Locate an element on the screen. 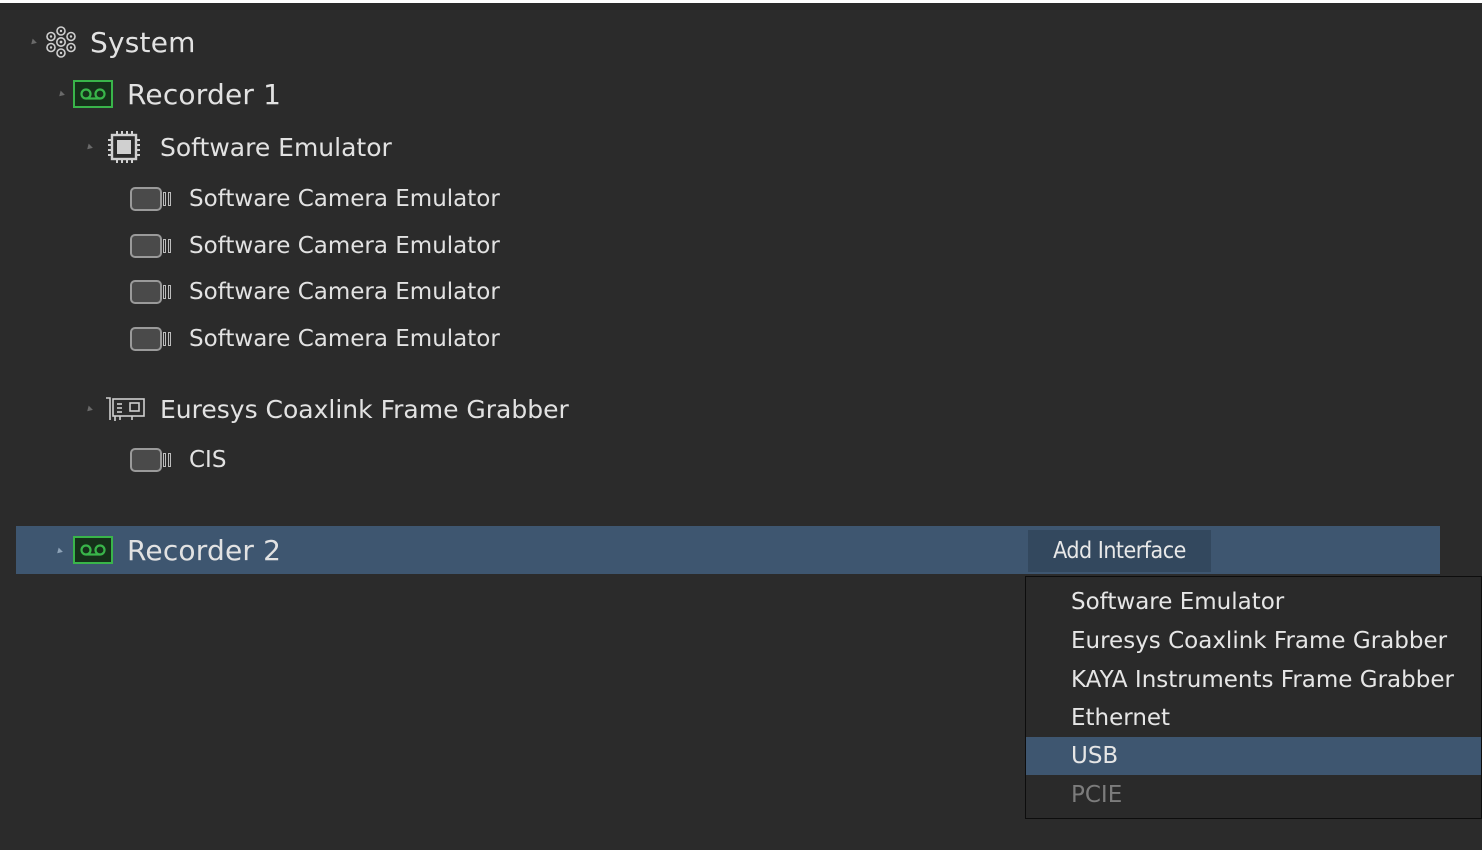  menu-item-kaya-instruments: KAYA Instruments Frame Grabber is located at coordinates (1253, 680).